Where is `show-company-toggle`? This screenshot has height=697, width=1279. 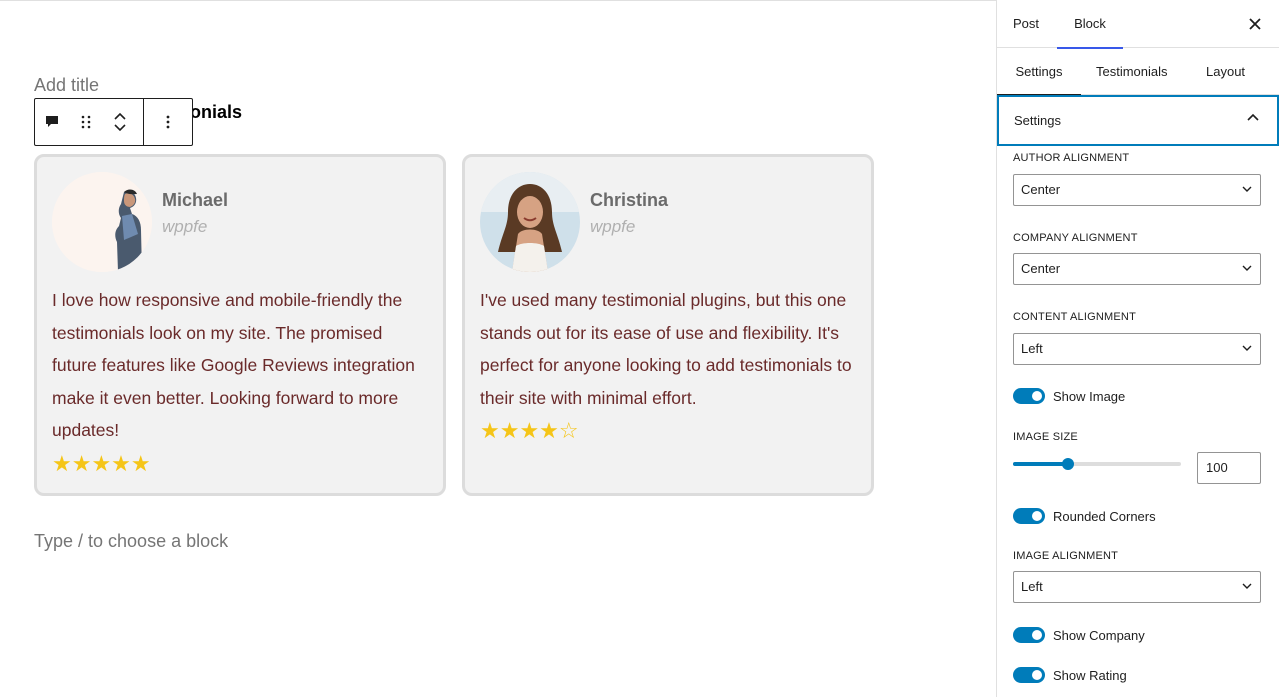
show-company-toggle is located at coordinates (1029, 635).